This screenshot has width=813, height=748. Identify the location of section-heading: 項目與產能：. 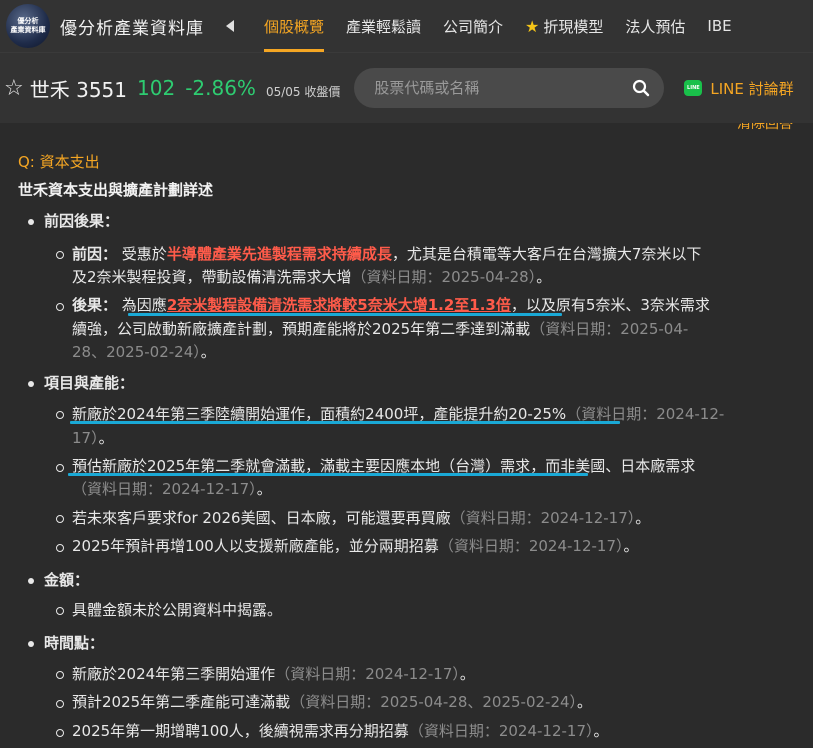
(89, 383).